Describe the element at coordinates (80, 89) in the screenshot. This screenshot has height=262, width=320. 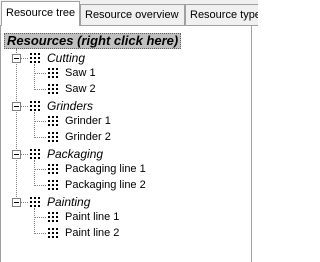
I see `tree-item-saw-2: Saw 2` at that location.